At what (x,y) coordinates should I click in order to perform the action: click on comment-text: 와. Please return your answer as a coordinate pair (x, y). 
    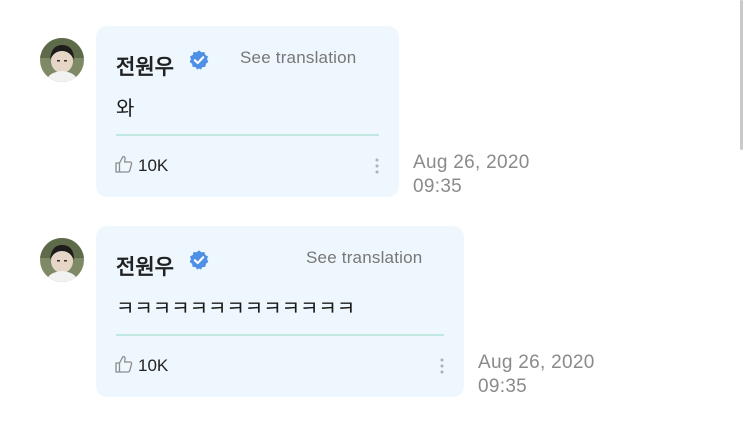
    Looking at the image, I should click on (125, 108).